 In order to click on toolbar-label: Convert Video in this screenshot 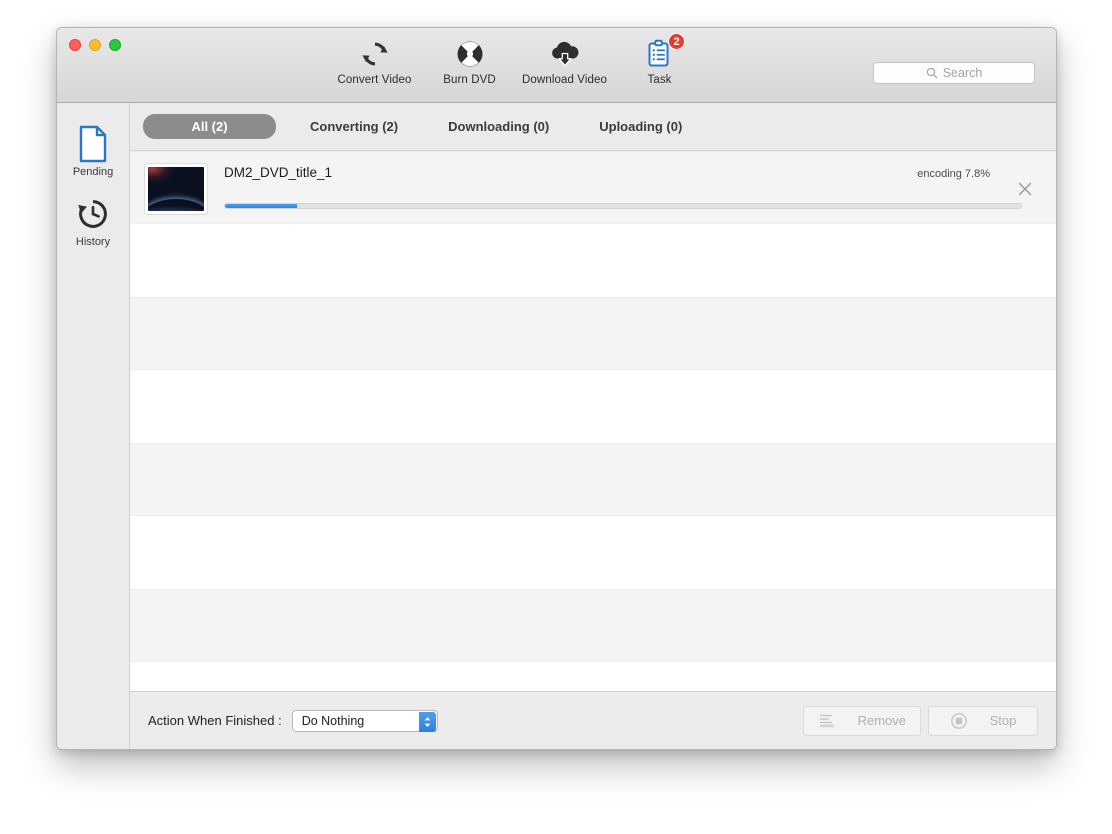, I will do `click(374, 80)`.